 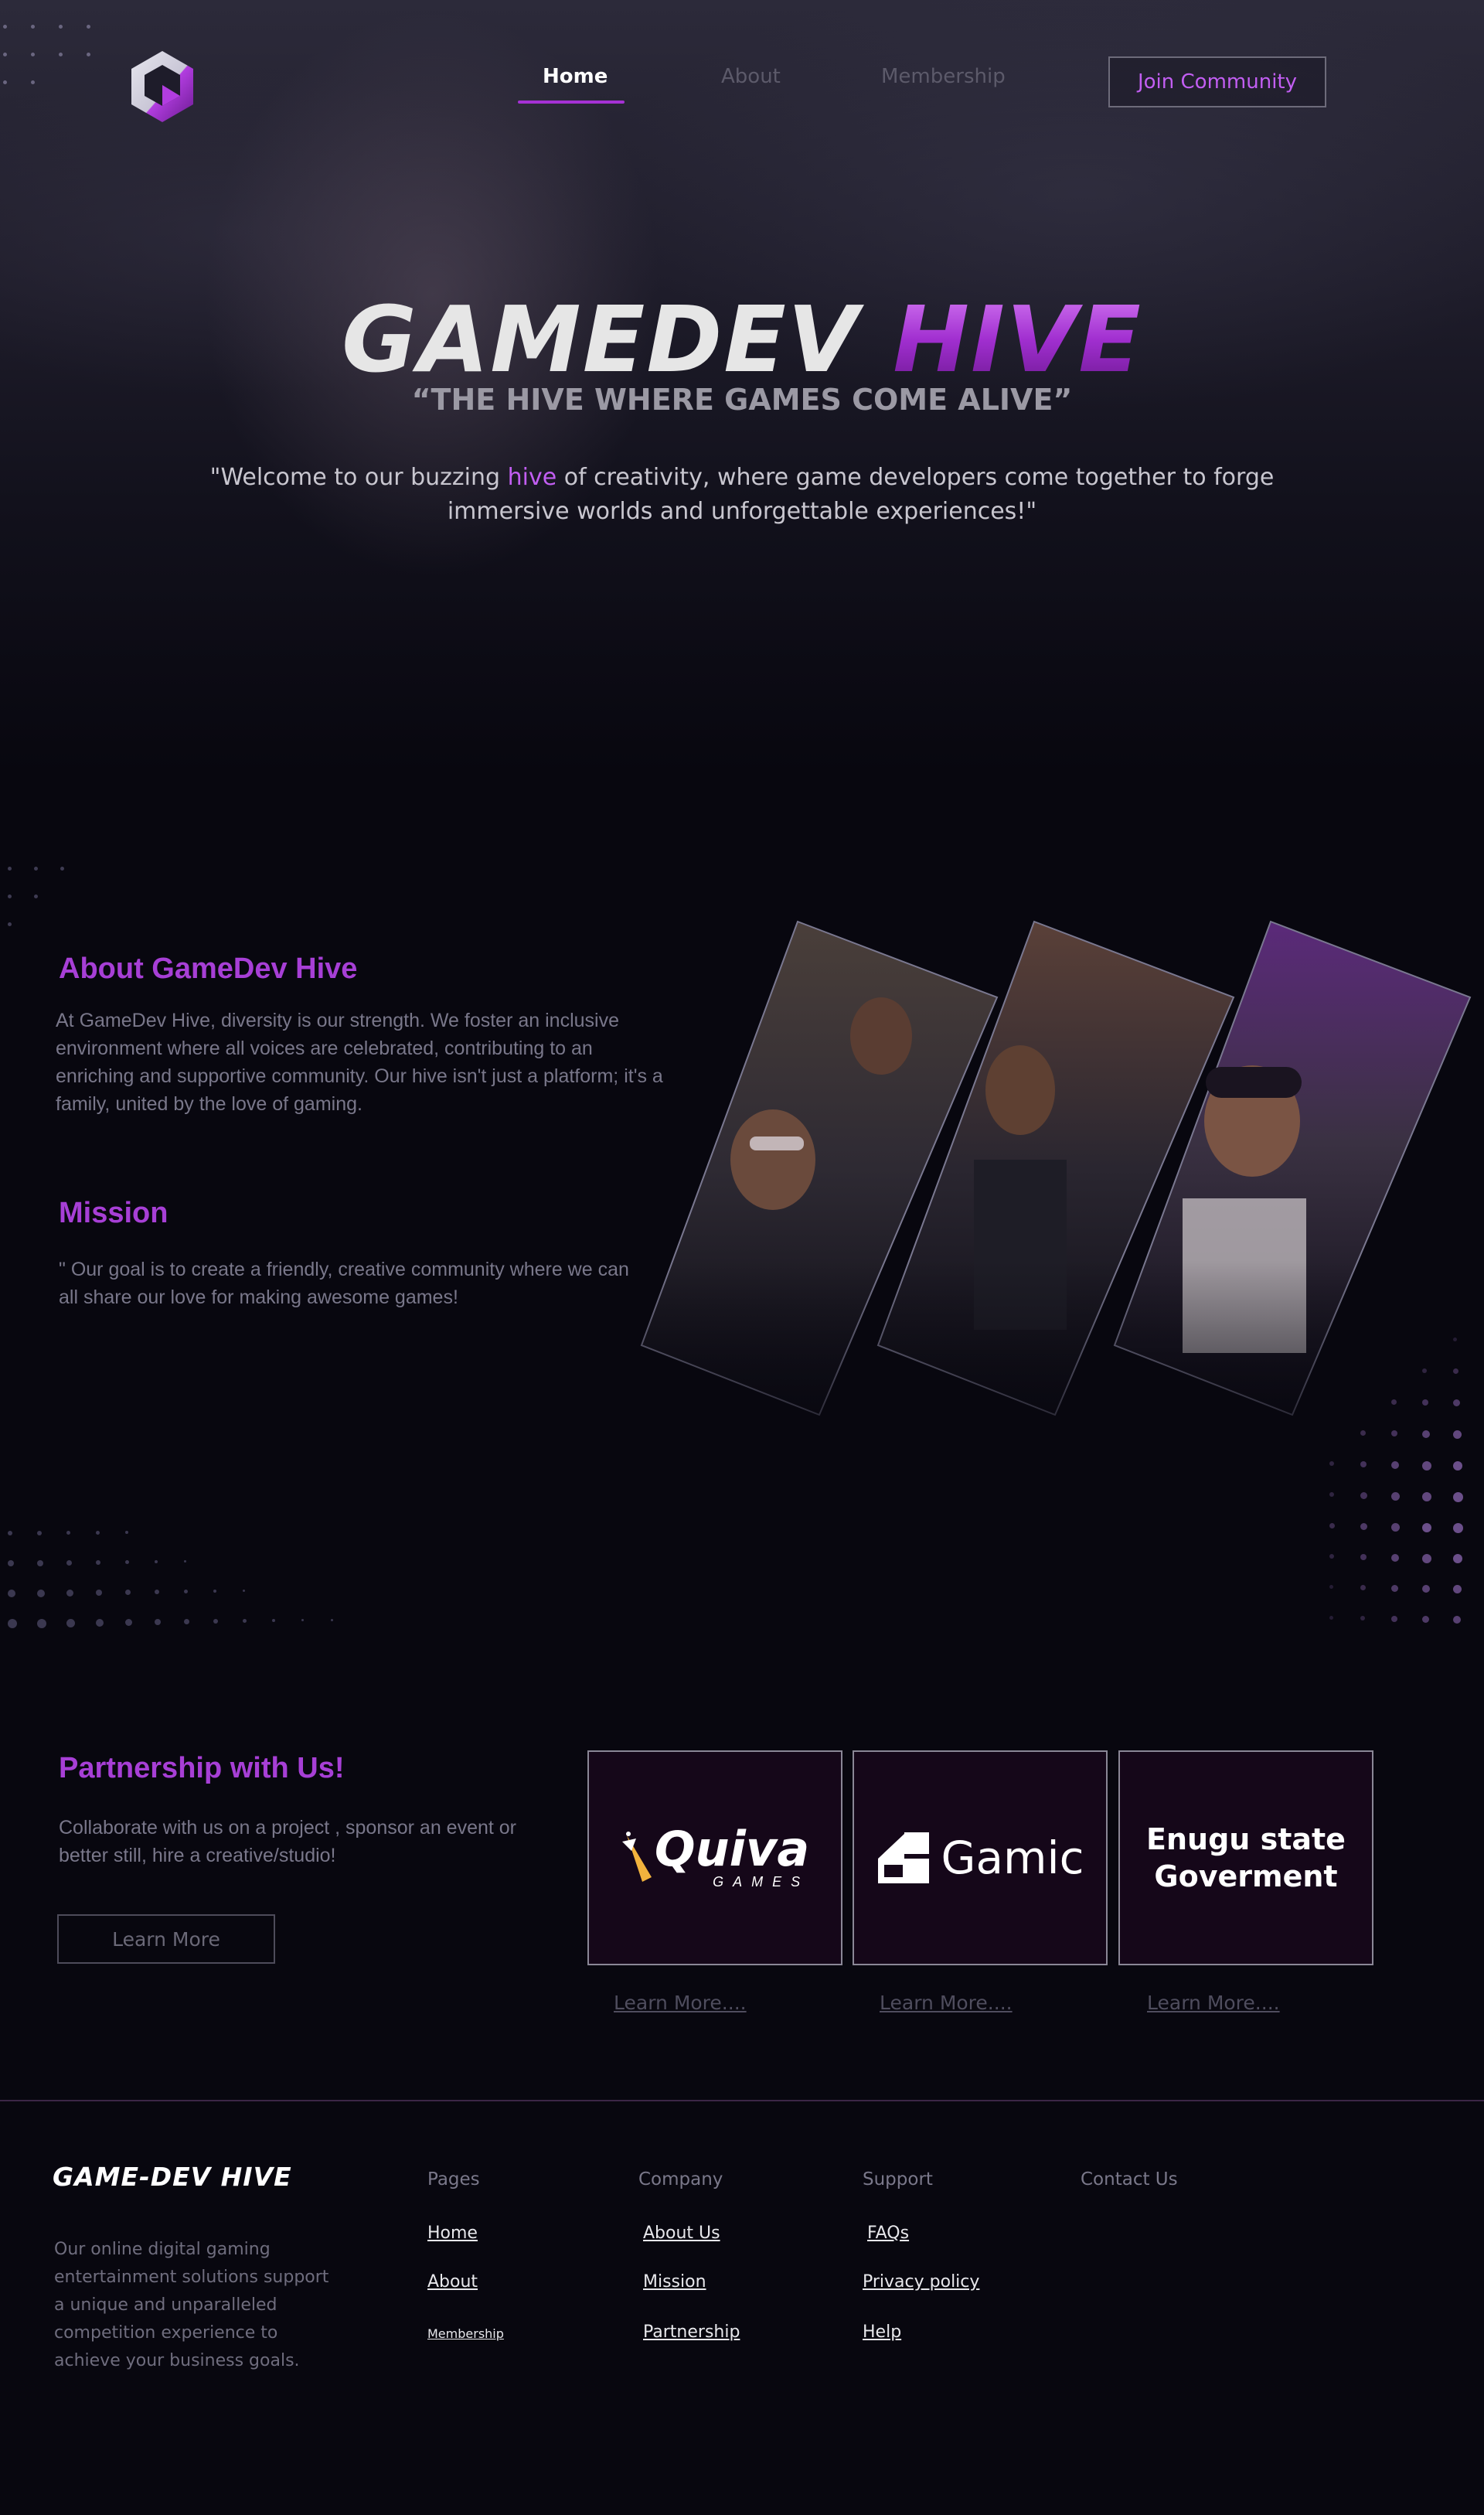 I want to click on hero-tagline: “THE HIVE WHERE GAMES COME ALIVE”, so click(x=742, y=400).